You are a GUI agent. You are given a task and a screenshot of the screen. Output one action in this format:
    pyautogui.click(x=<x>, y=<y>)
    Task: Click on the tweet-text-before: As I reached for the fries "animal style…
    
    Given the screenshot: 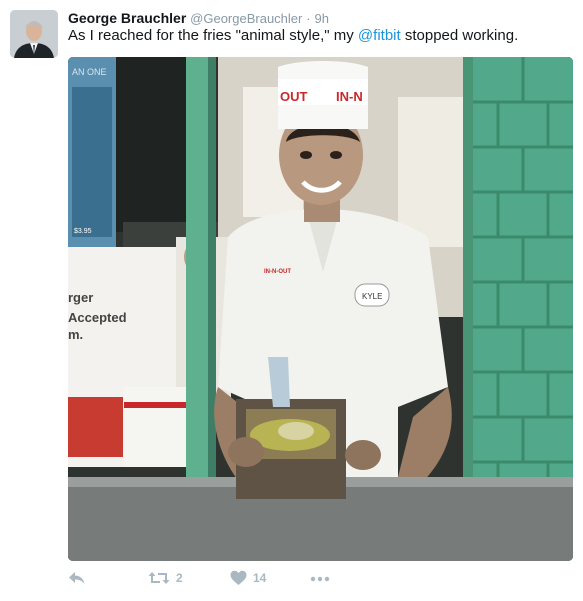 What is the action you would take?
    pyautogui.click(x=213, y=35)
    